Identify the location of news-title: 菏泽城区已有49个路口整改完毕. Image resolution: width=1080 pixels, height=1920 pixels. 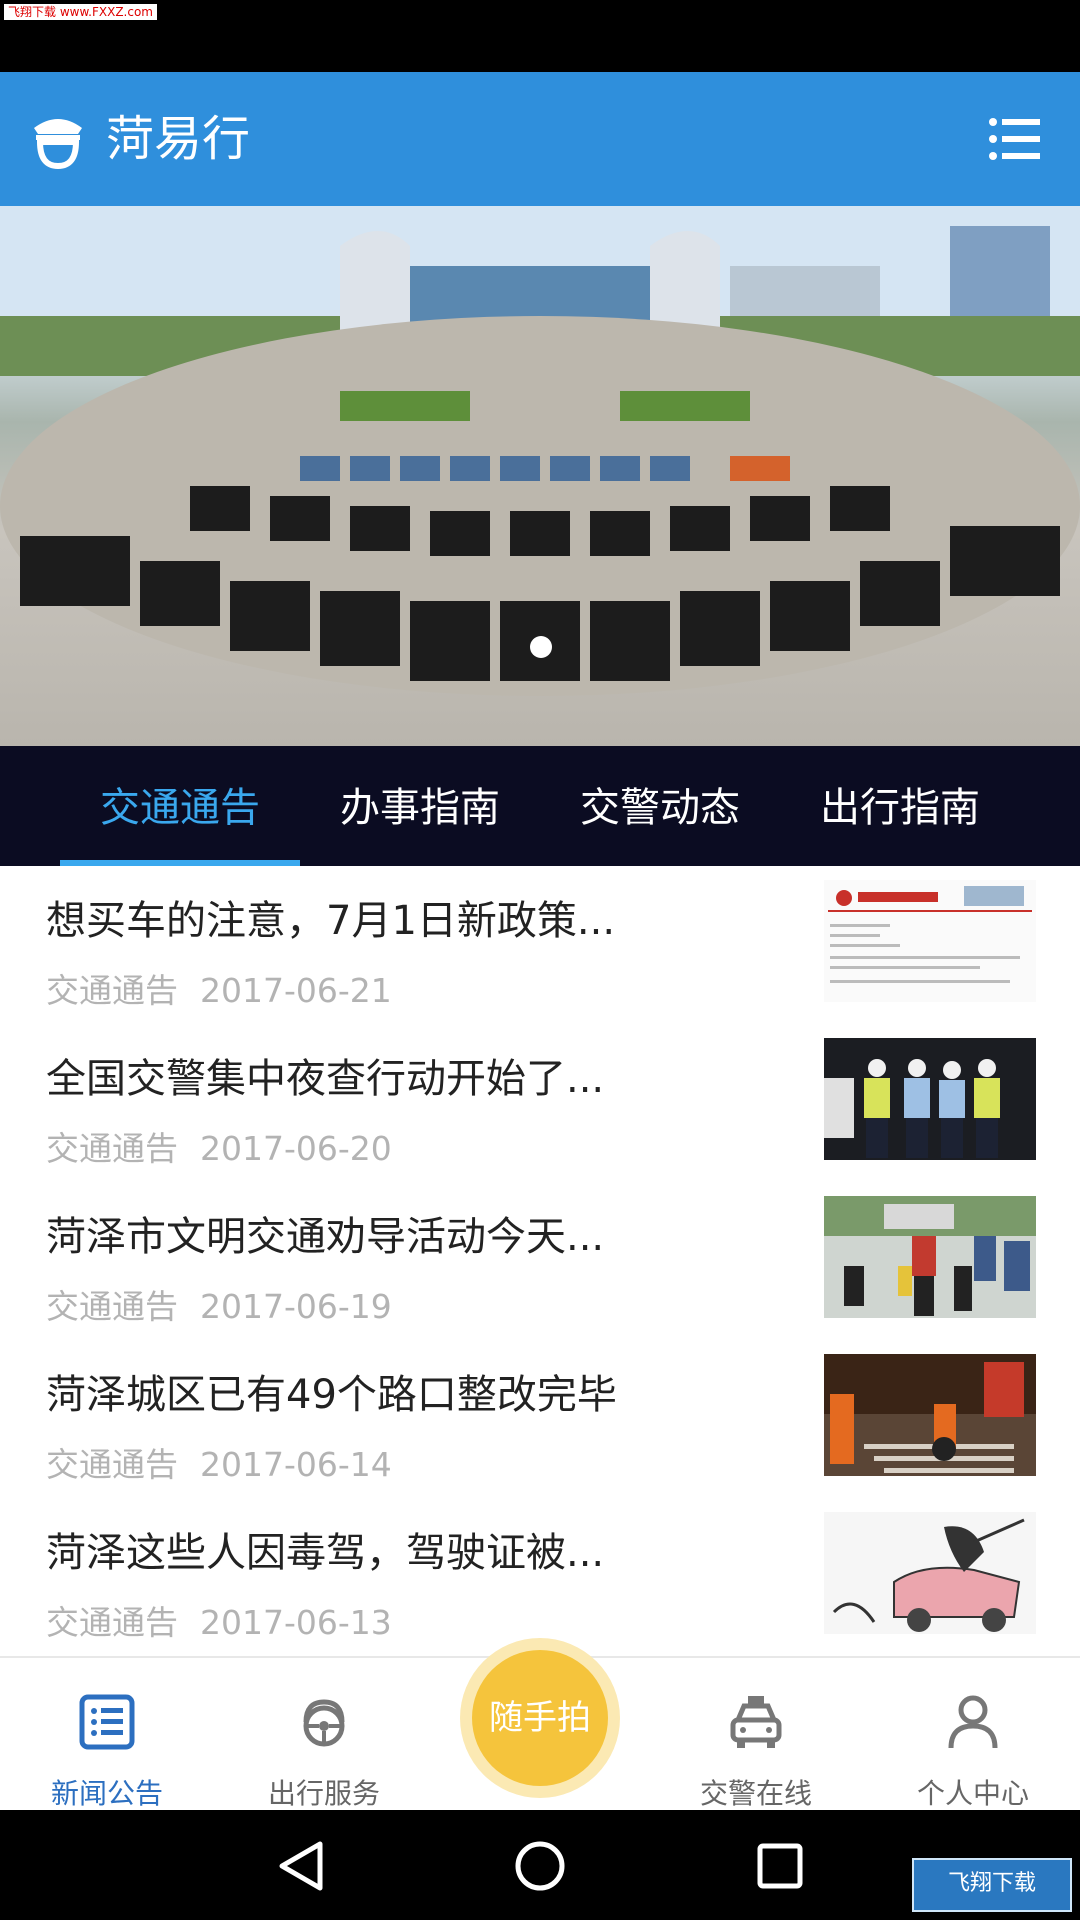
(331, 1395).